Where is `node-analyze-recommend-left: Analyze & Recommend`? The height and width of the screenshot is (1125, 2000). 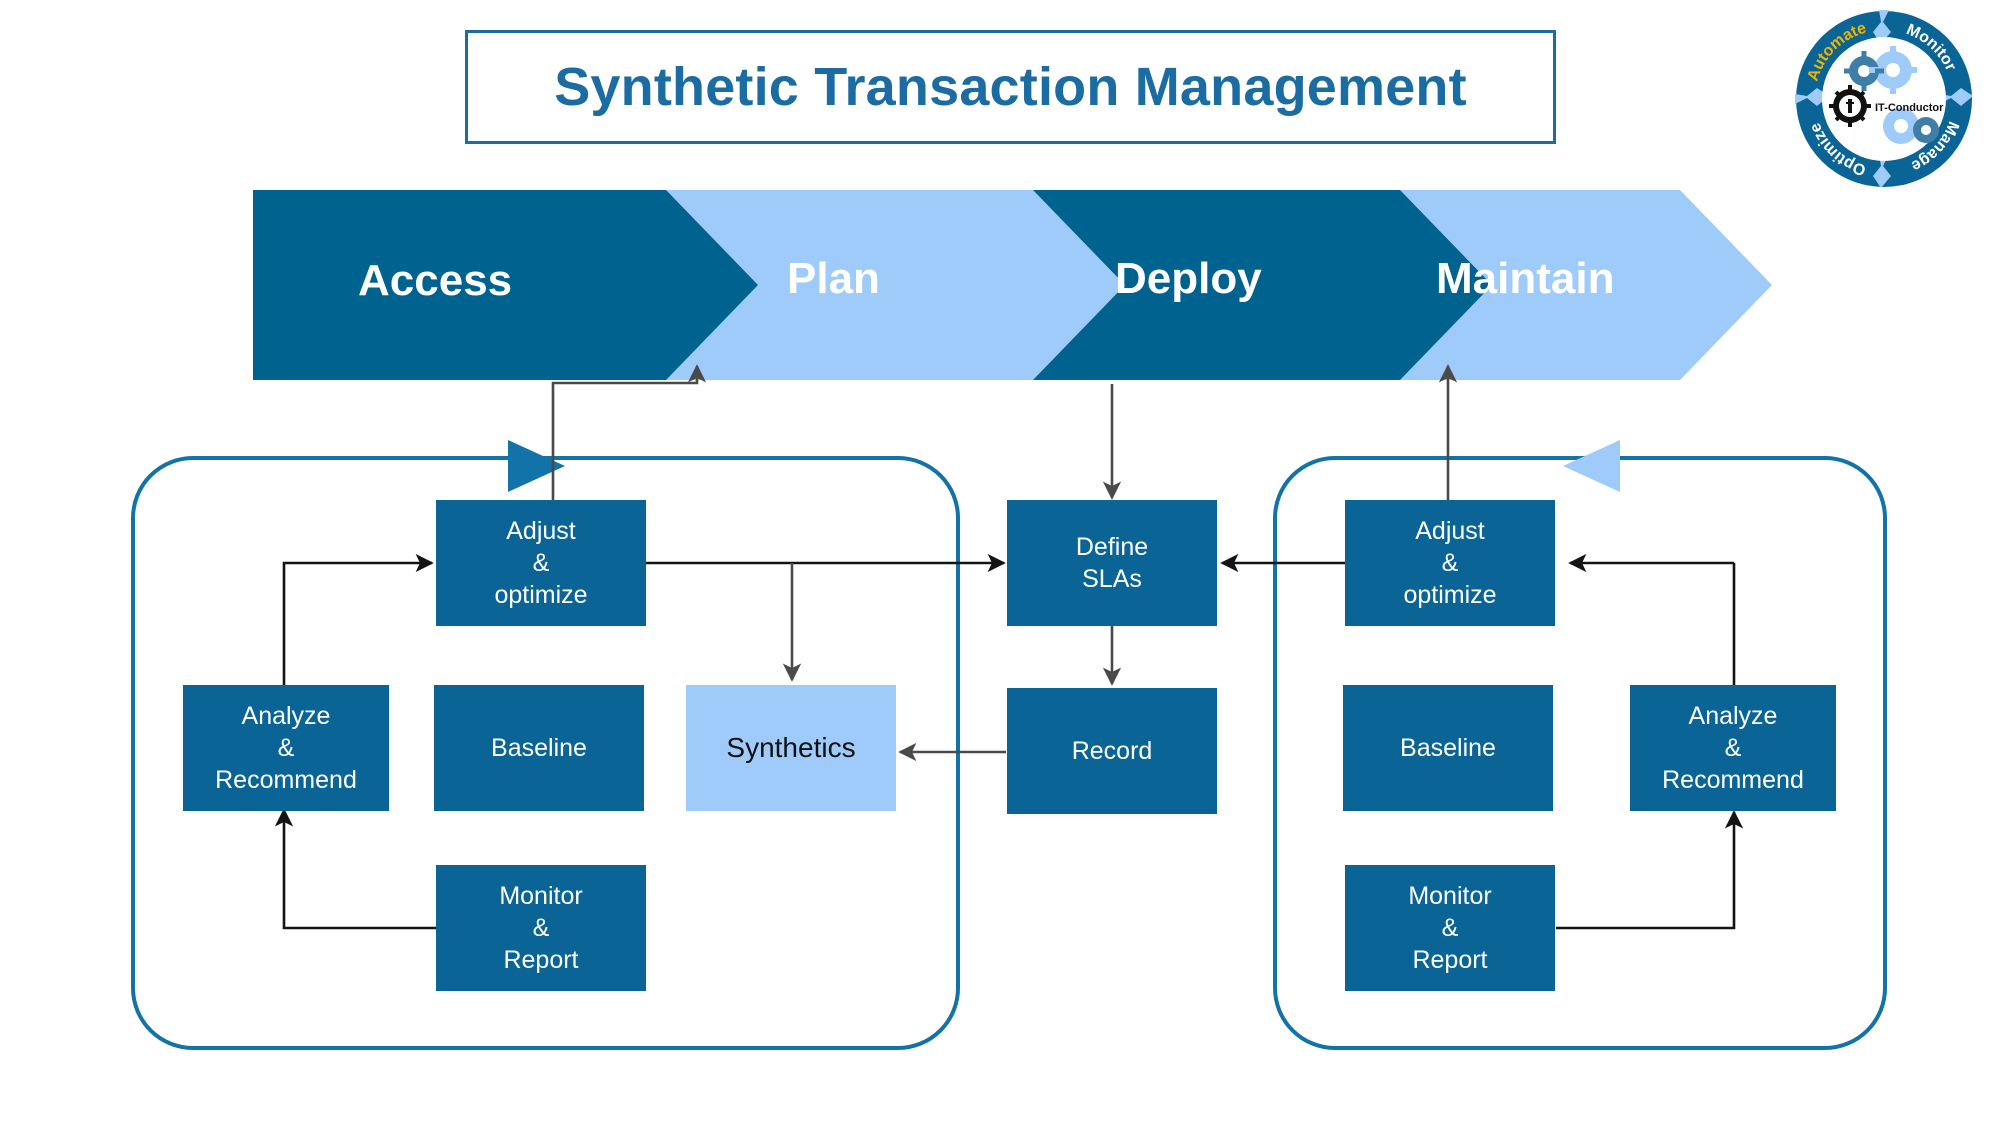
node-analyze-recommend-left: Analyze & Recommend is located at coordinates (286, 748).